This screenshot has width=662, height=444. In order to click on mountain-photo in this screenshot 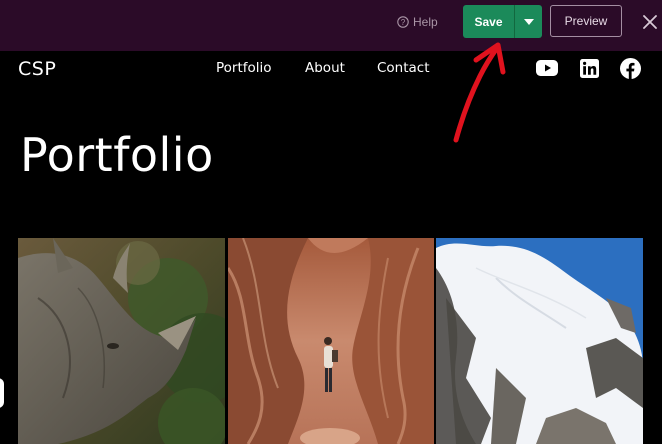, I will do `click(539, 341)`.